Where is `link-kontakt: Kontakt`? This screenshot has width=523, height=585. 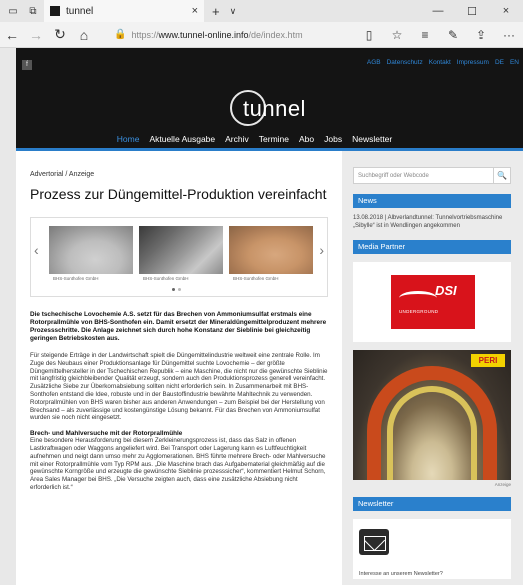 link-kontakt: Kontakt is located at coordinates (440, 62).